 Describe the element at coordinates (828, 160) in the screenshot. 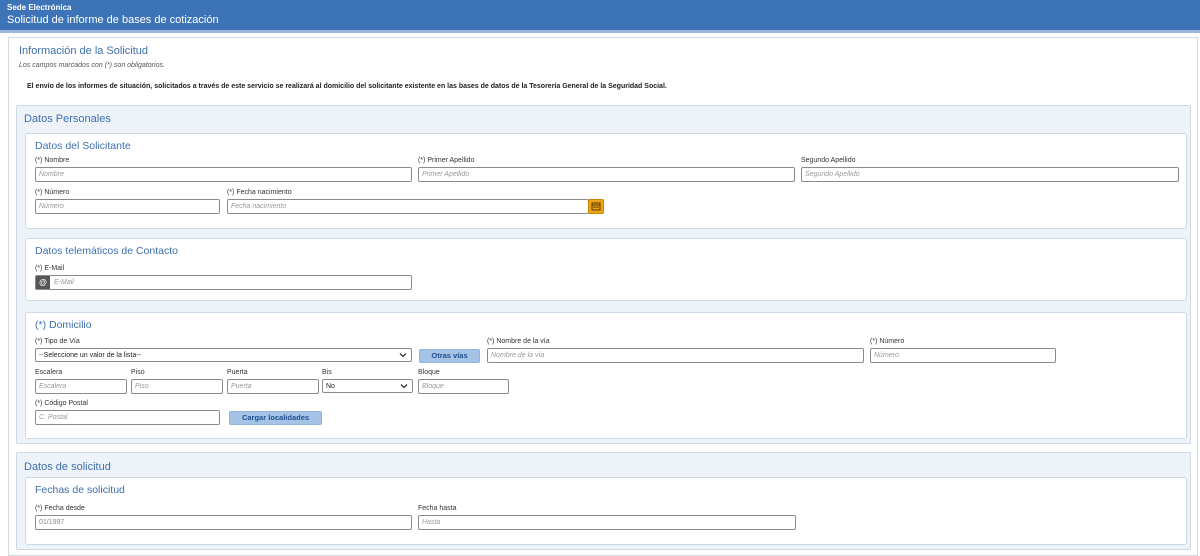

I see `segundo-apellido-label: Segundo Apellido` at that location.